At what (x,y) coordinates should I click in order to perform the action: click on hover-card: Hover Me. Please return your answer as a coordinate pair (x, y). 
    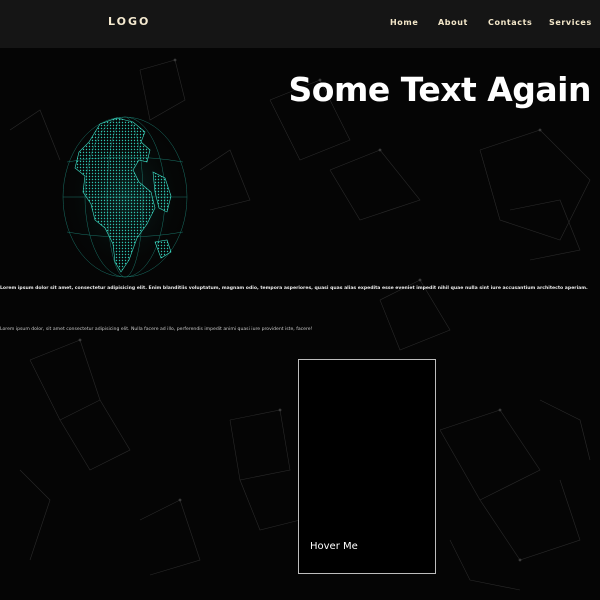
    Looking at the image, I should click on (367, 466).